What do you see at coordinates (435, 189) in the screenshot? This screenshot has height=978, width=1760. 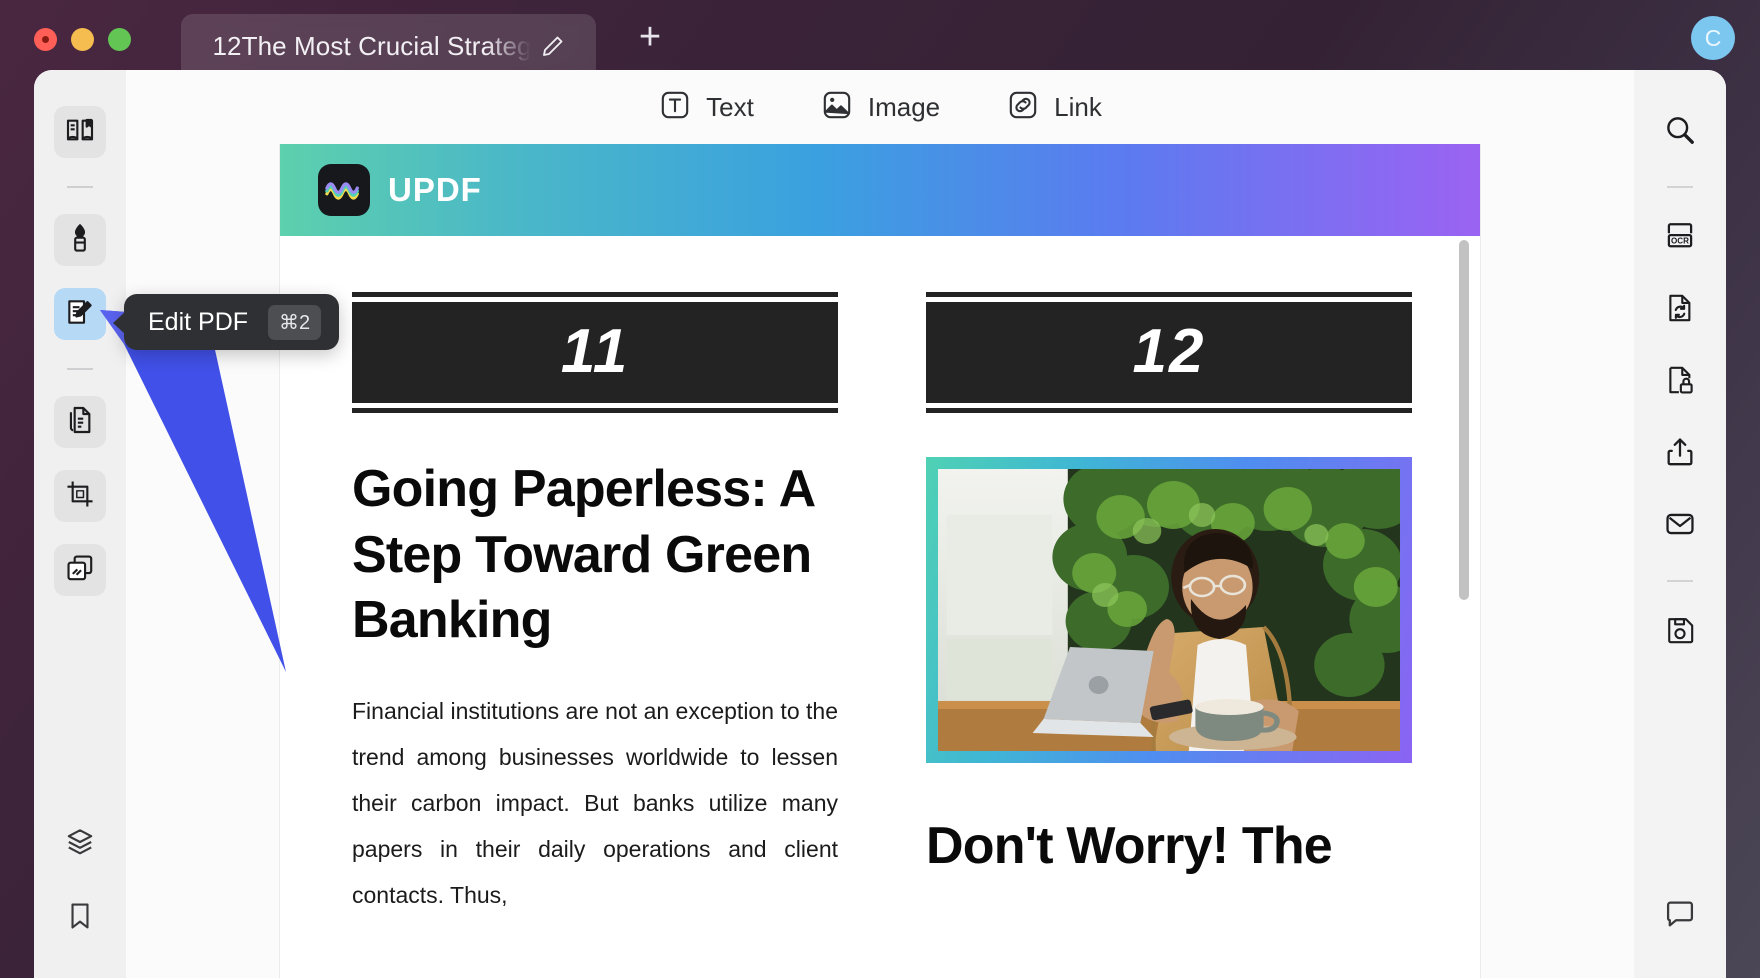 I see `updf-wordmark: UPDF` at bounding box center [435, 189].